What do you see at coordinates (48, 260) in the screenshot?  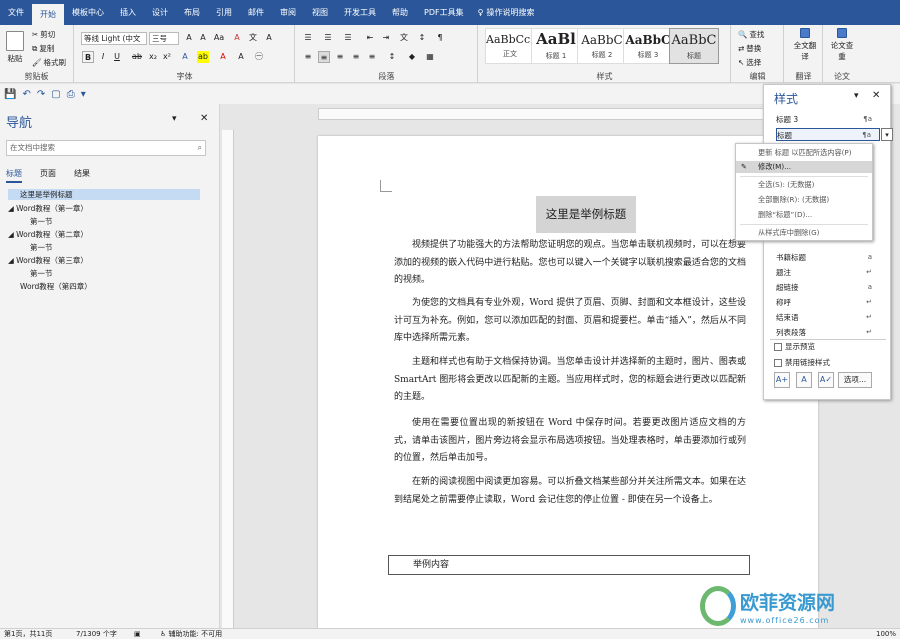 I see `nav-heading-item: ◢ Word教程（第三章）` at bounding box center [48, 260].